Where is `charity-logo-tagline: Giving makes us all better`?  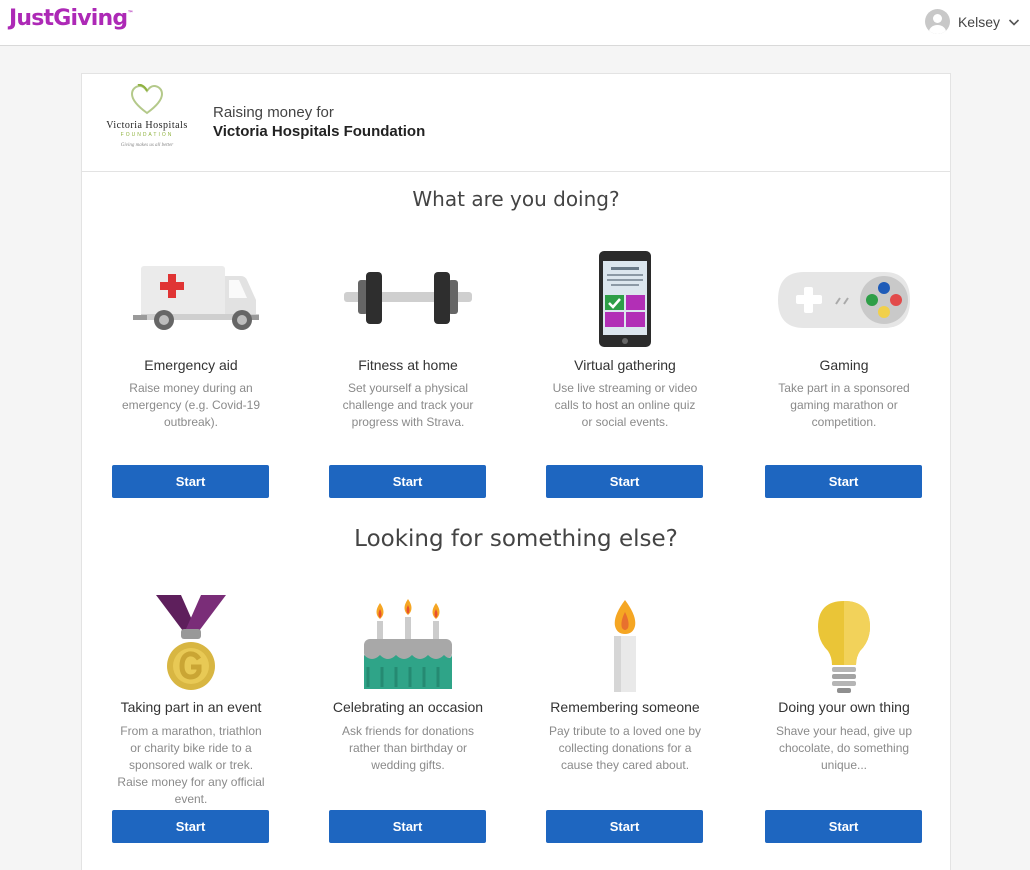
charity-logo-tagline: Giving makes us all better is located at coordinates (147, 145).